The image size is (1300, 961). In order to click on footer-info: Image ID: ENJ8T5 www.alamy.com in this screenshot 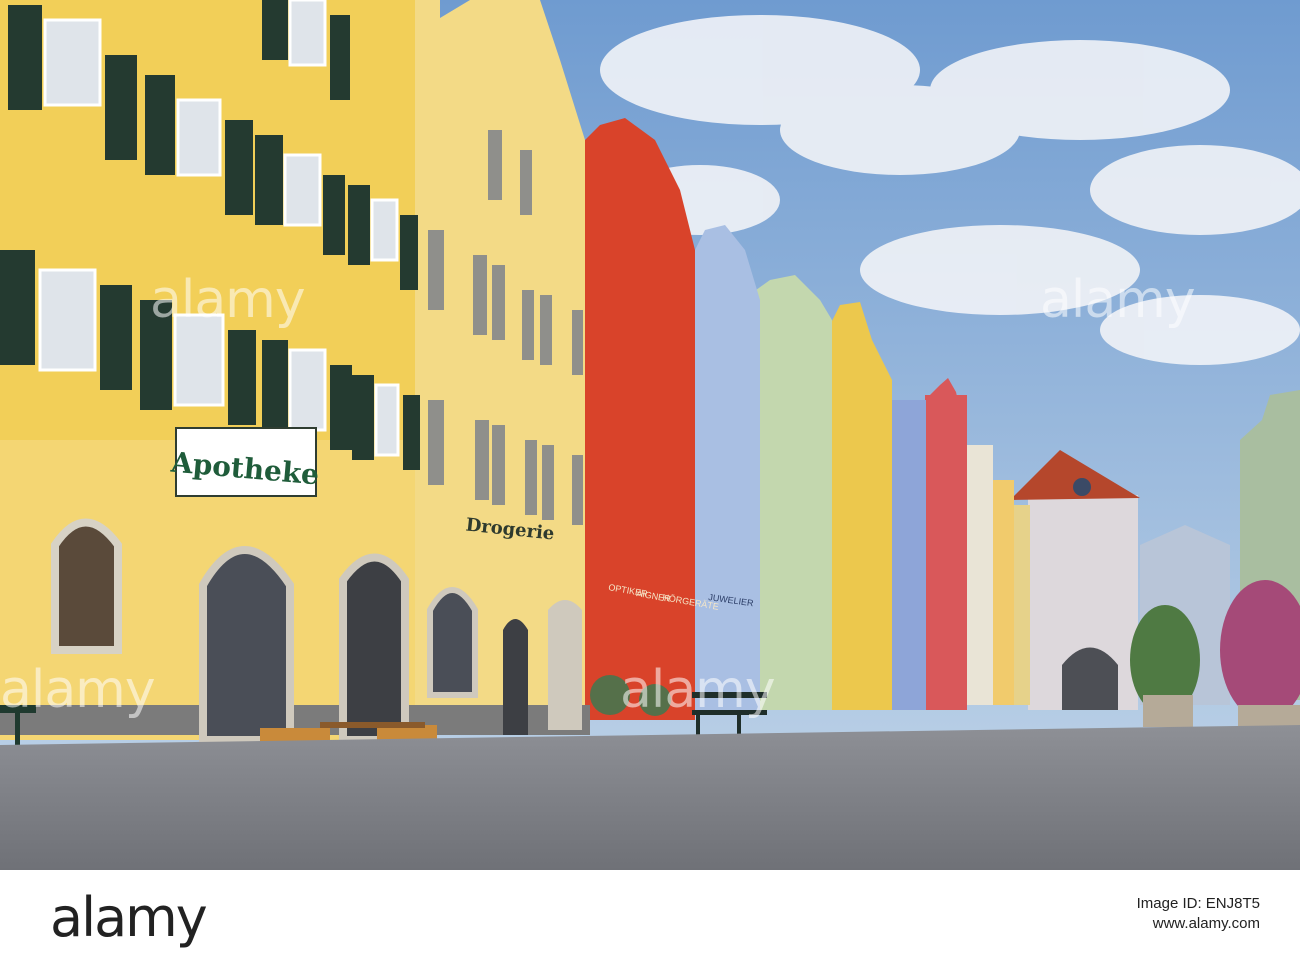, I will do `click(1198, 914)`.